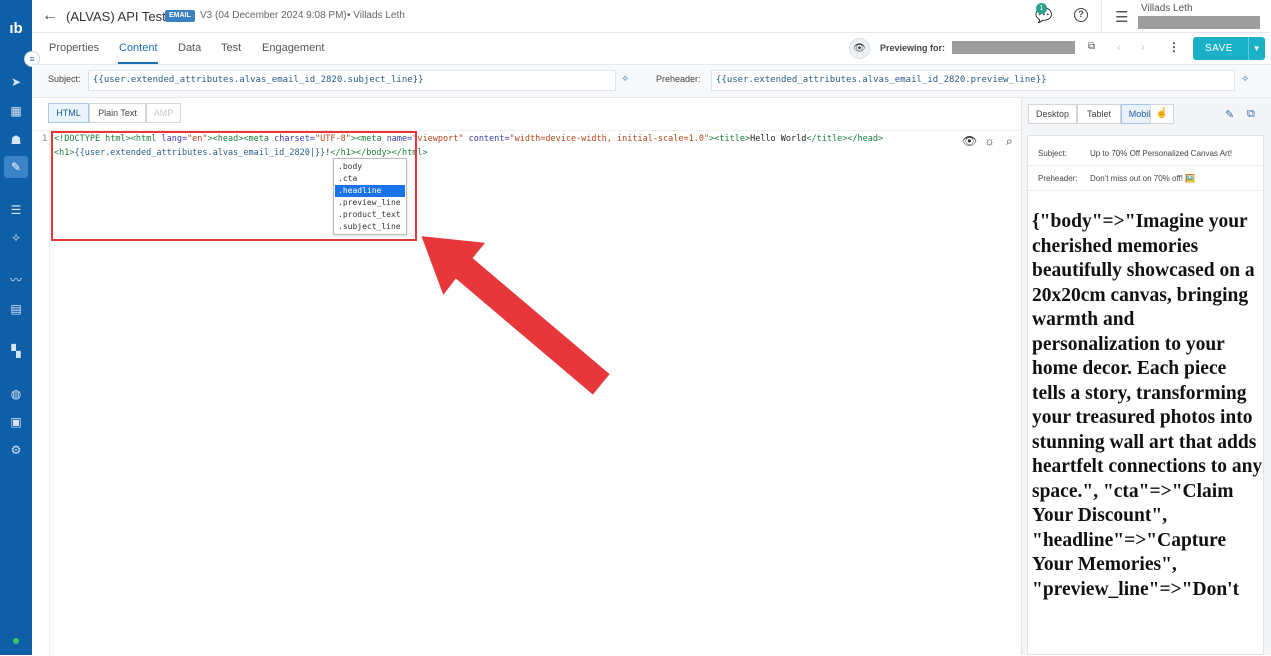 The image size is (1271, 656). What do you see at coordinates (64, 79) in the screenshot?
I see `subject-label: Subject:` at bounding box center [64, 79].